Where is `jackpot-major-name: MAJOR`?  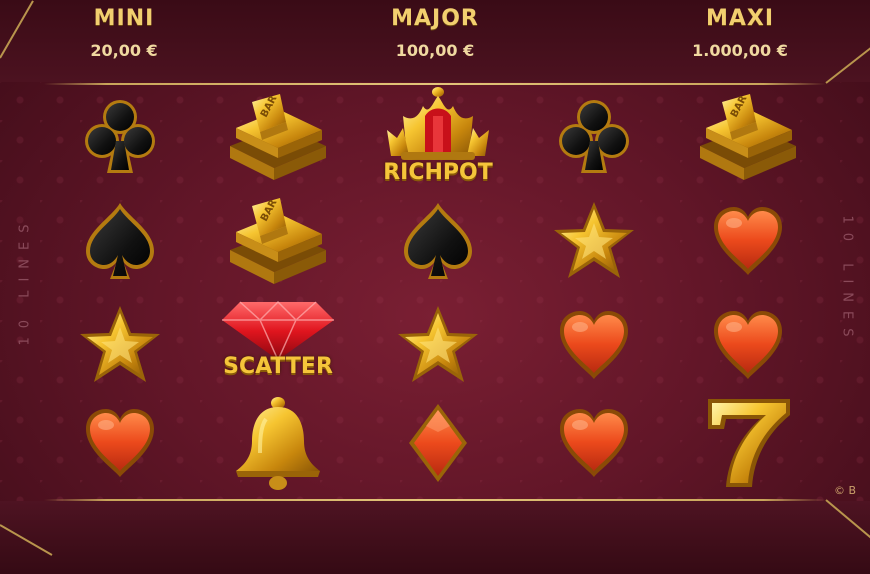 jackpot-major-name: MAJOR is located at coordinates (435, 18).